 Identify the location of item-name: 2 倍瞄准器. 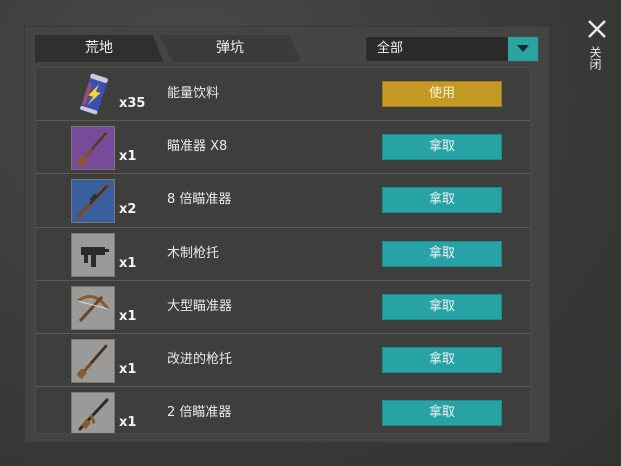
(199, 413).